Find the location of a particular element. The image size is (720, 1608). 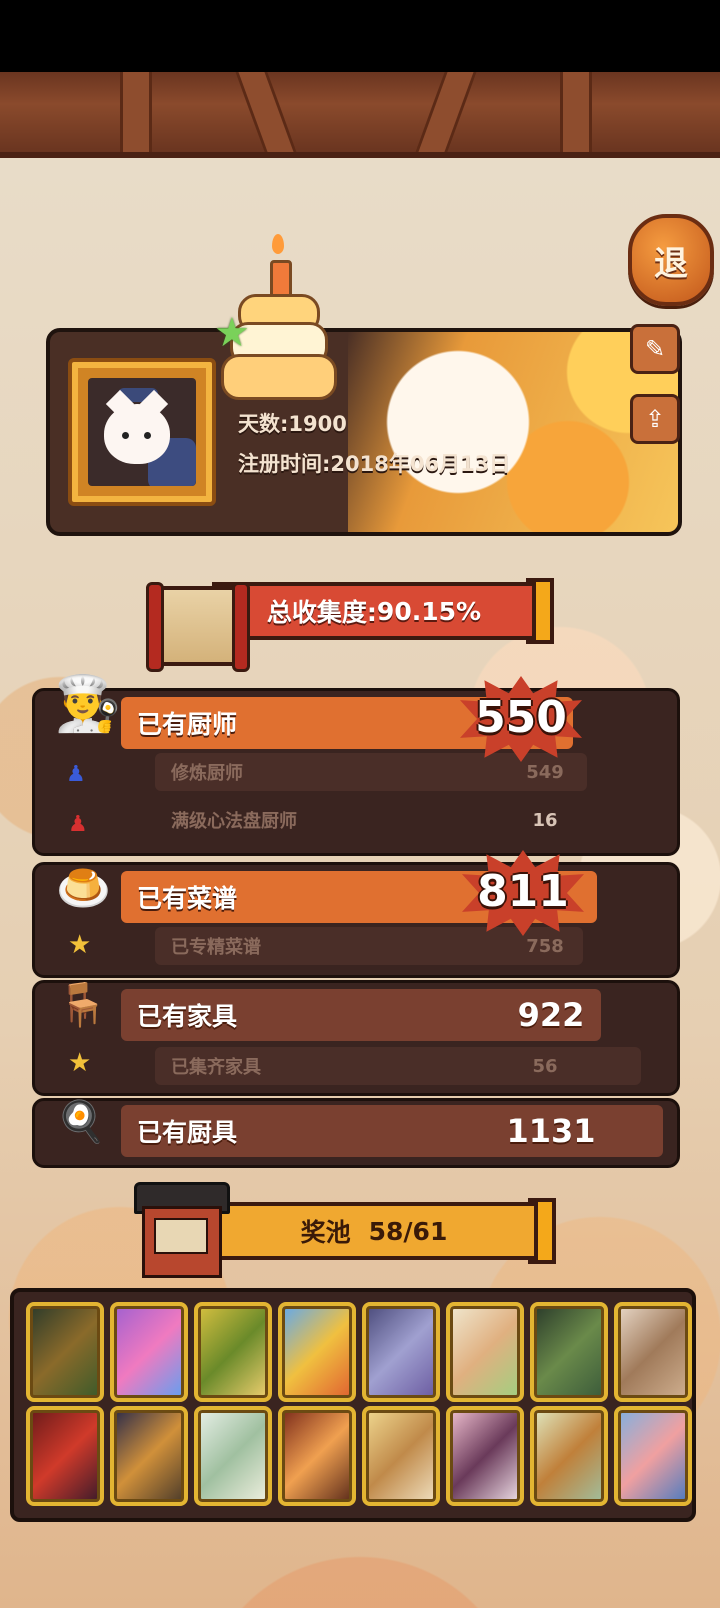

furniture-icon: 🪑 is located at coordinates (82, 1004).